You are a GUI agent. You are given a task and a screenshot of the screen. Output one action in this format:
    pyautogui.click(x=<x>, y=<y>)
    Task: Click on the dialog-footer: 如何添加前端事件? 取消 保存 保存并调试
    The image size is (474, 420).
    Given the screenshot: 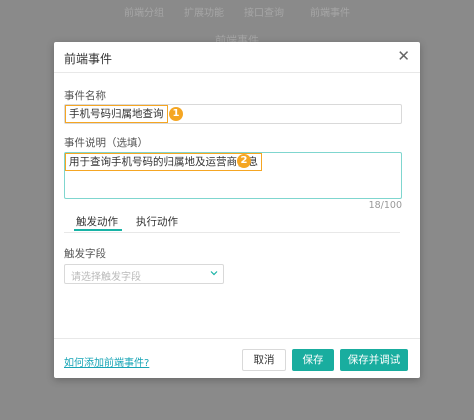 What is the action you would take?
    pyautogui.click(x=237, y=358)
    